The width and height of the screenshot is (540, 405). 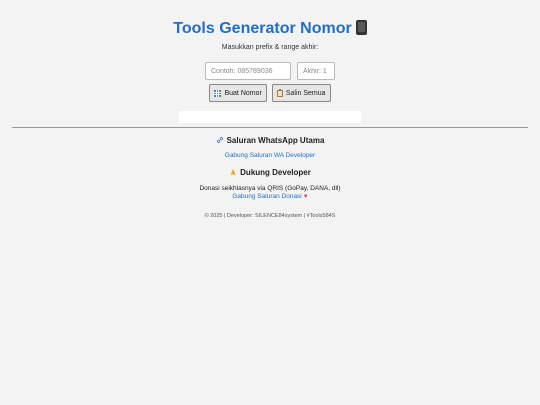 I want to click on support-developer-heading-text: Dukung Developer, so click(x=275, y=172).